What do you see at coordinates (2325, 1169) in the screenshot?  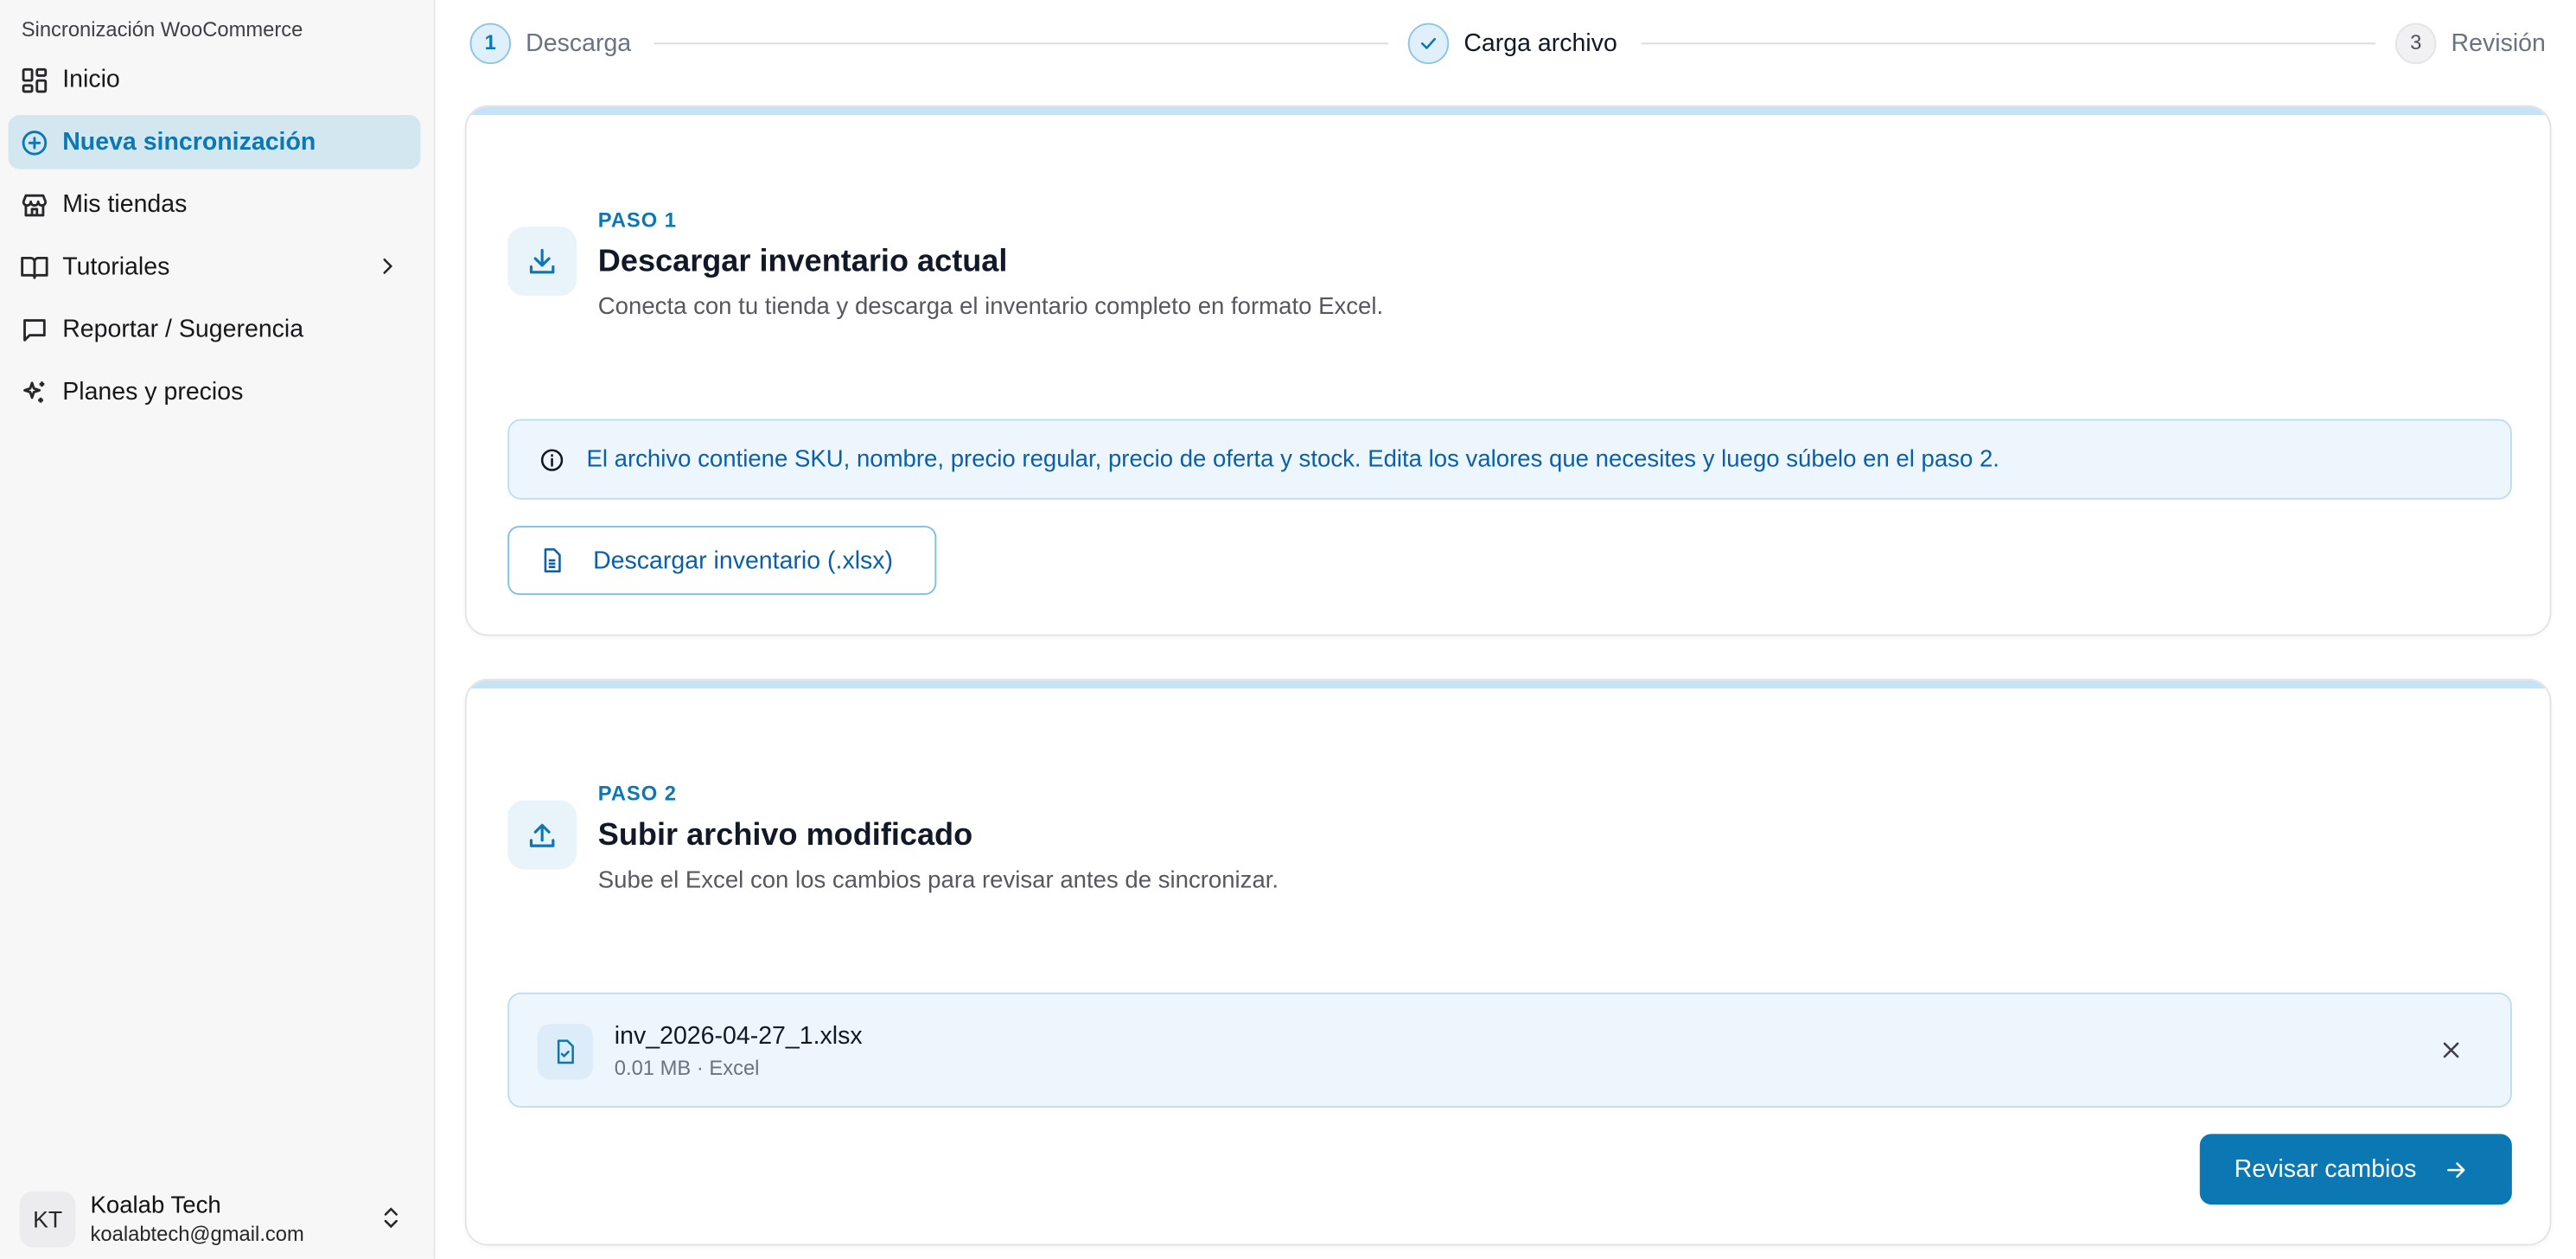 I see `review-button-label: Revisar cambios` at bounding box center [2325, 1169].